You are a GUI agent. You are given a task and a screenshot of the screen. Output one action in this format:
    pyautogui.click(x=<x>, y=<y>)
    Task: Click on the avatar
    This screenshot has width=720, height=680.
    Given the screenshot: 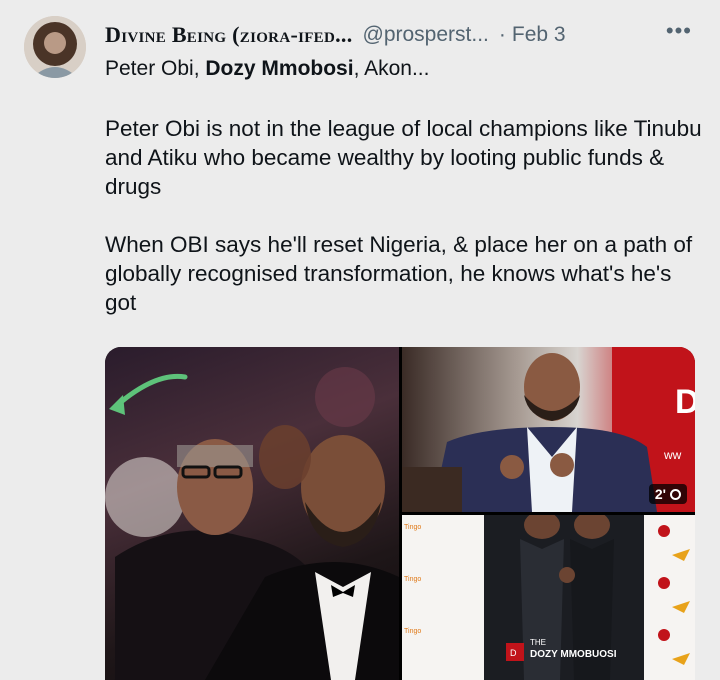 What is the action you would take?
    pyautogui.click(x=55, y=47)
    